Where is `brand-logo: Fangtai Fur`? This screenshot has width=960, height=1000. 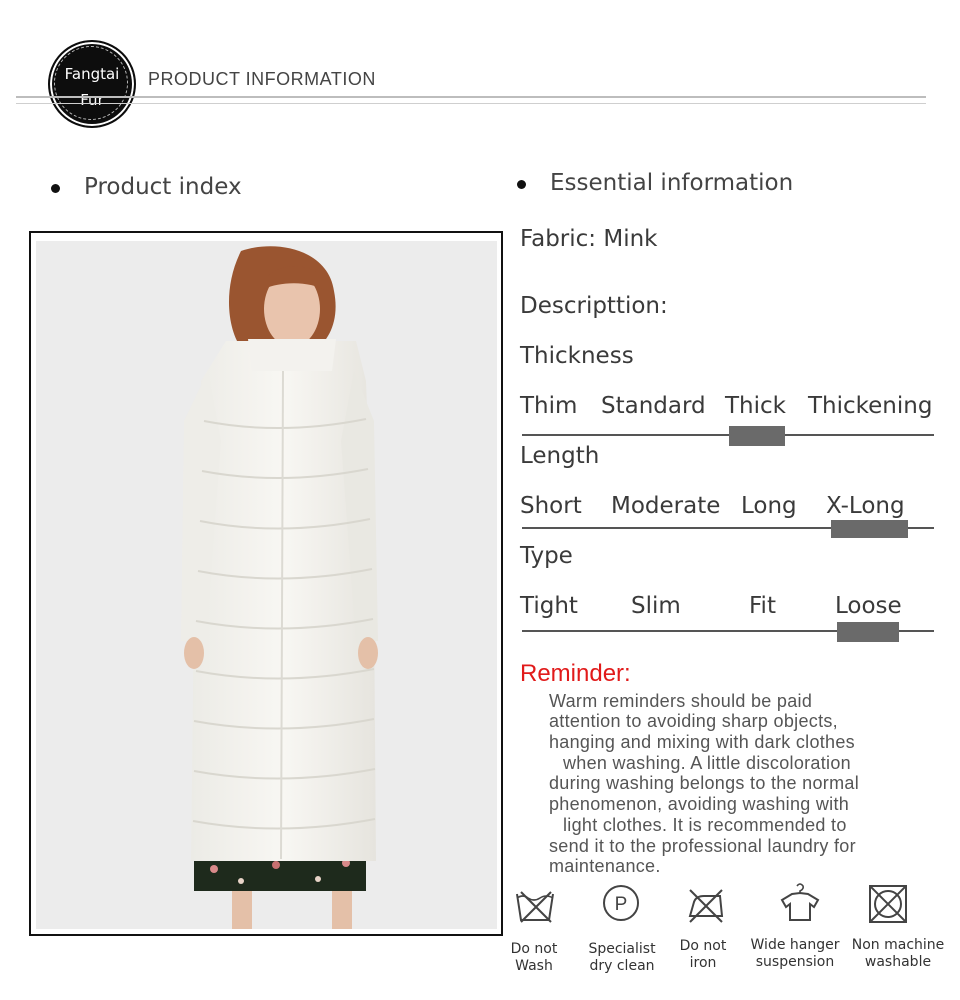
brand-logo: Fangtai Fur is located at coordinates (92, 84).